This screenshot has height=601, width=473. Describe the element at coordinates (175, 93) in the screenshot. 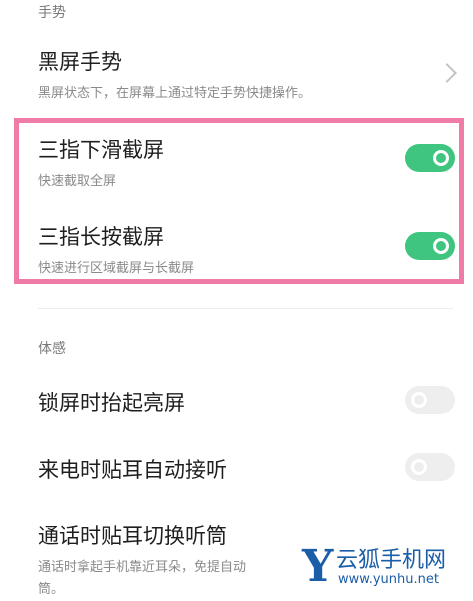

I see `setting-subtitle-black-screen-gesture: 黑屏状态下，在屏幕上通过特定手势快捷操作。` at that location.